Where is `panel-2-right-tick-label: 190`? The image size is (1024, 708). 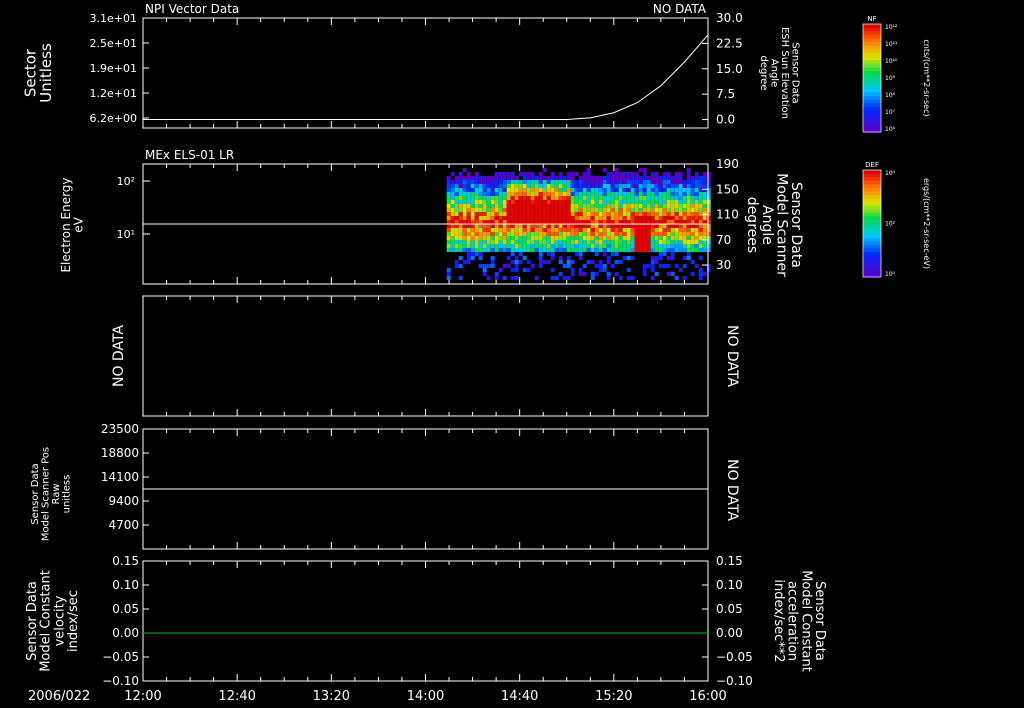
panel-2-right-tick-label: 190 is located at coordinates (727, 164).